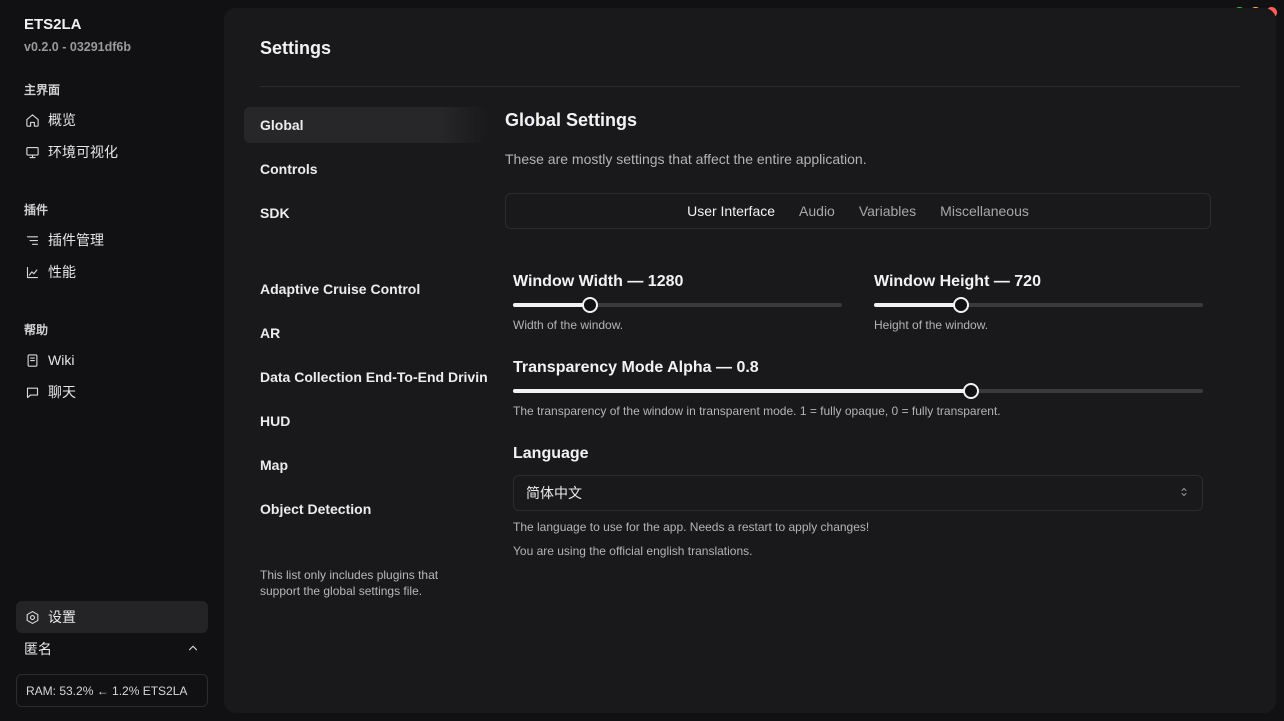  Describe the element at coordinates (62, 392) in the screenshot. I see `sidebar-item-label: 聊天` at that location.